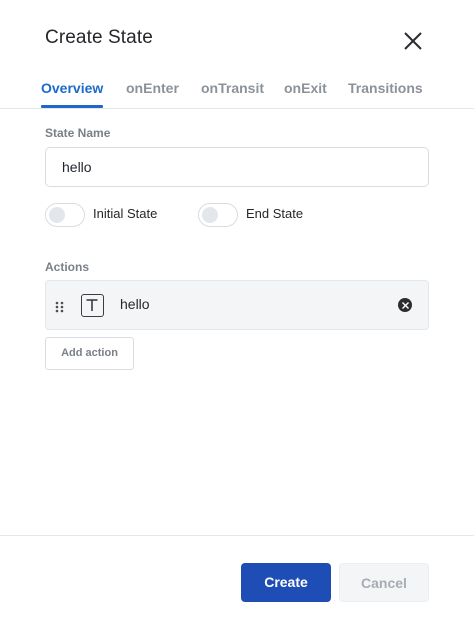 This screenshot has height=620, width=474. What do you see at coordinates (89, 353) in the screenshot?
I see `add-action-button: Add action` at bounding box center [89, 353].